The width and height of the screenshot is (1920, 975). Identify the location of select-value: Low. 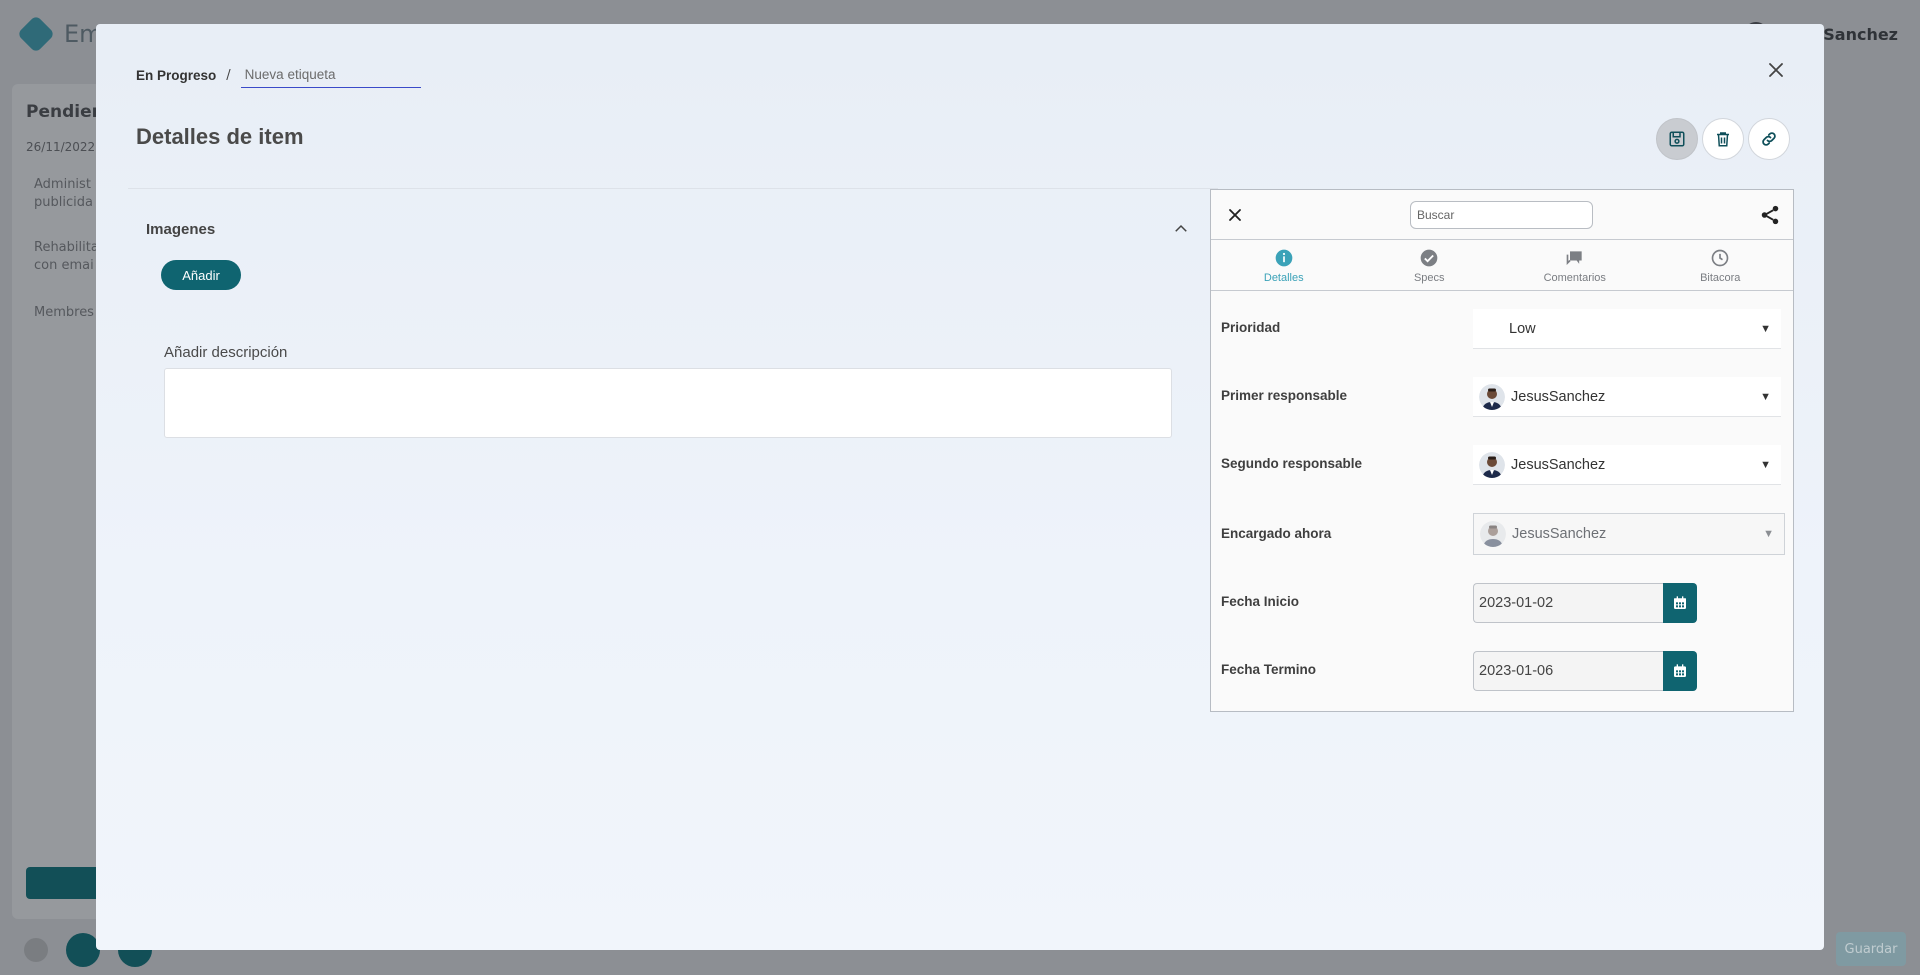
(1522, 328).